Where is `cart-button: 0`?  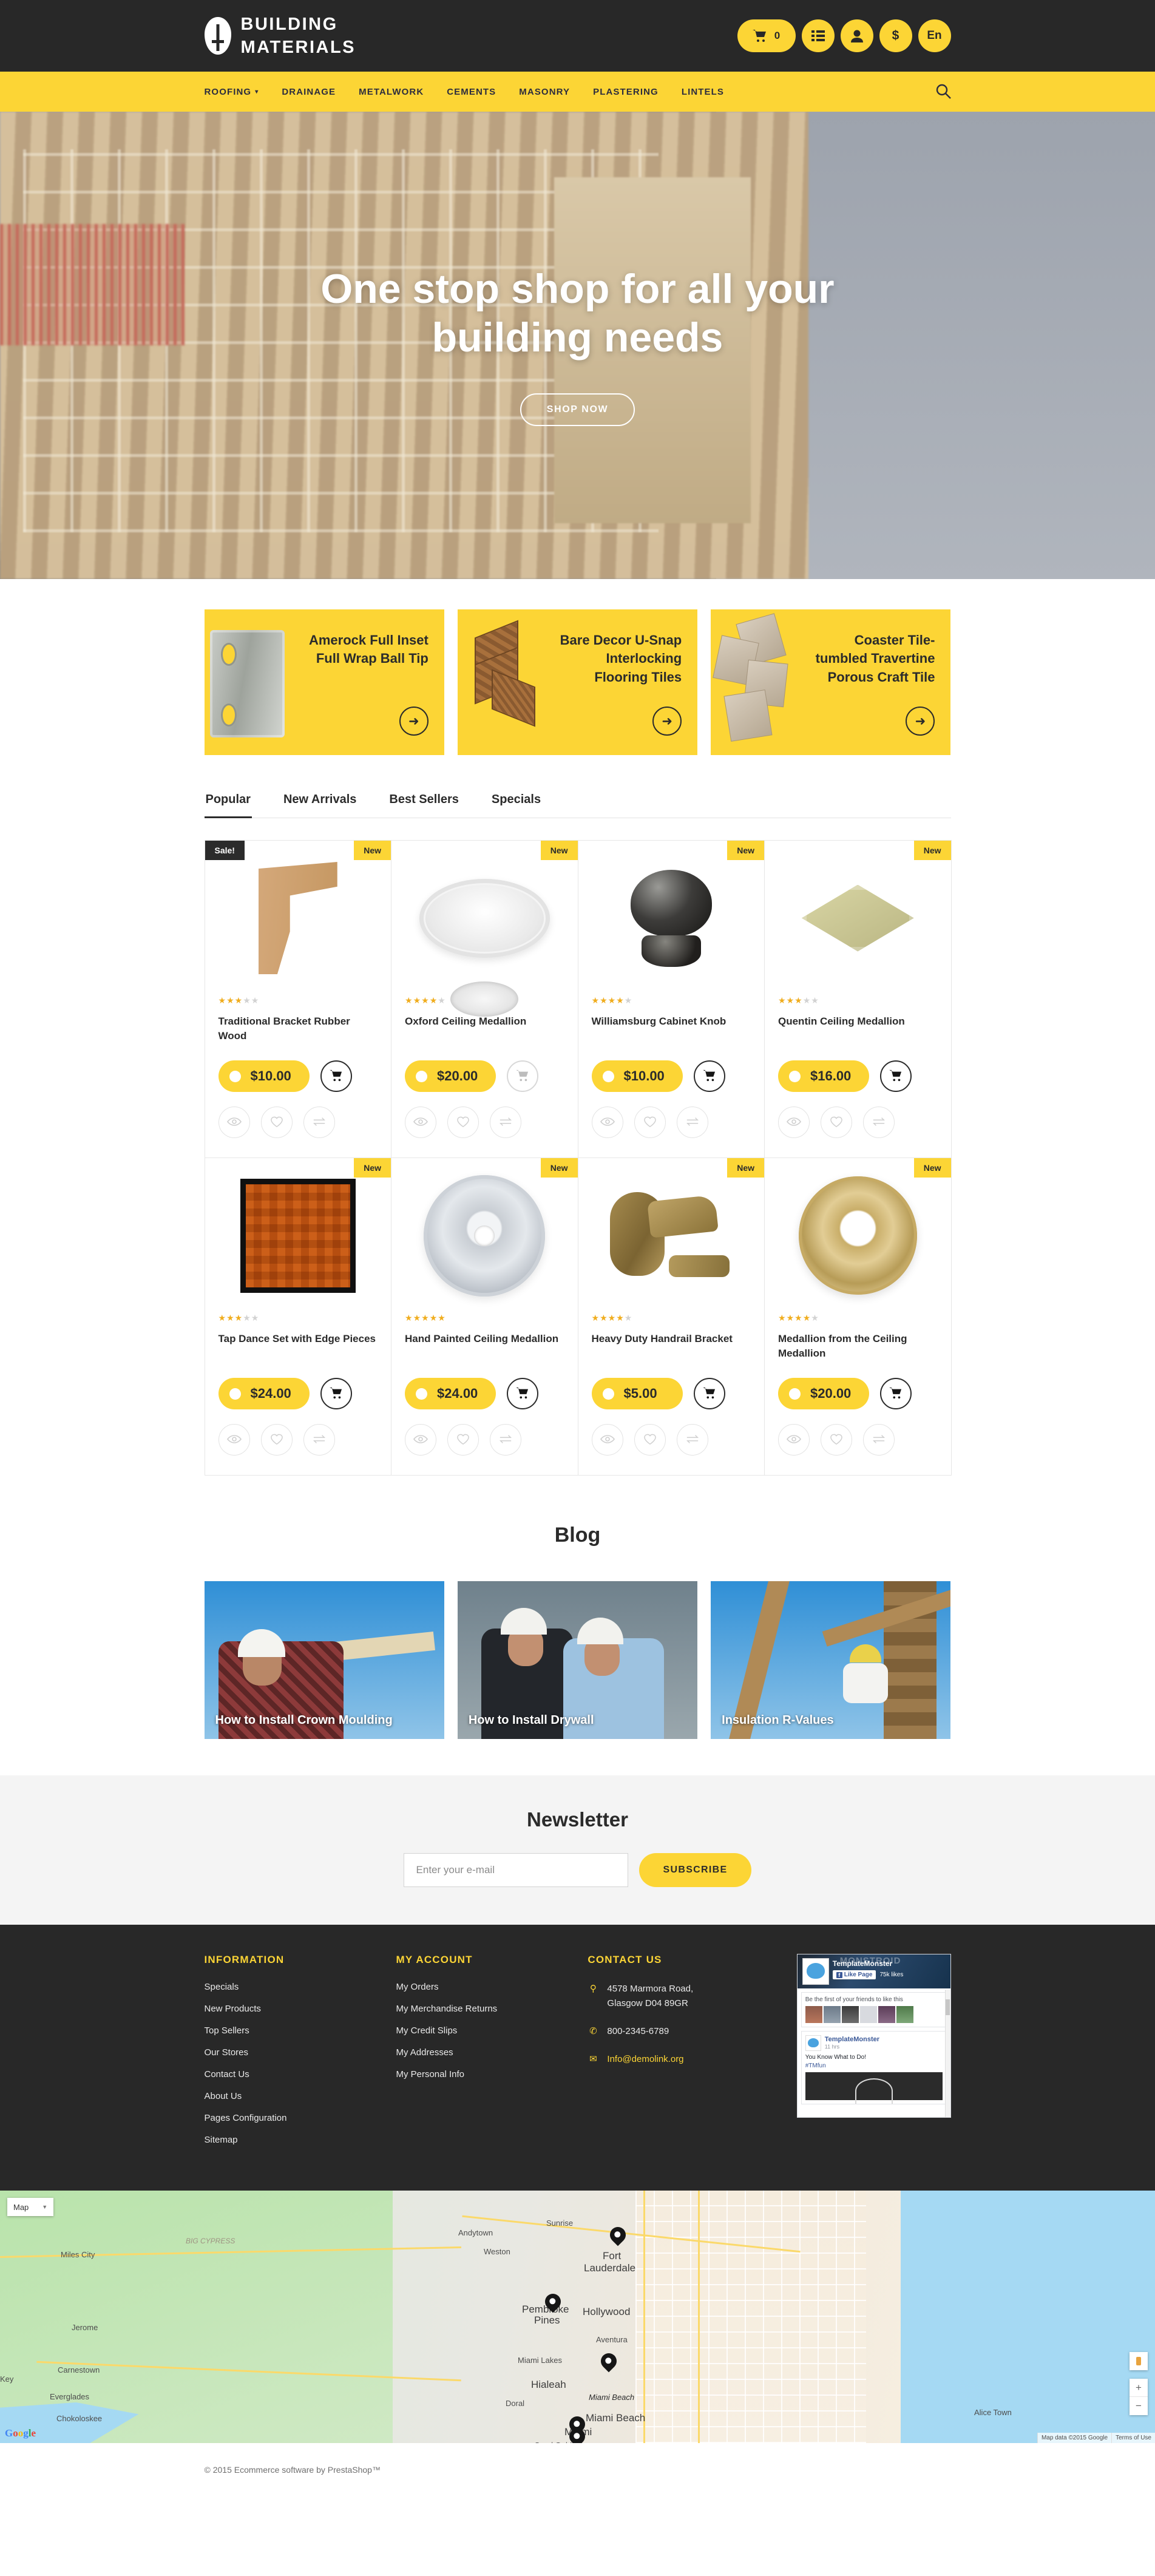
cart-button: 0 is located at coordinates (766, 35).